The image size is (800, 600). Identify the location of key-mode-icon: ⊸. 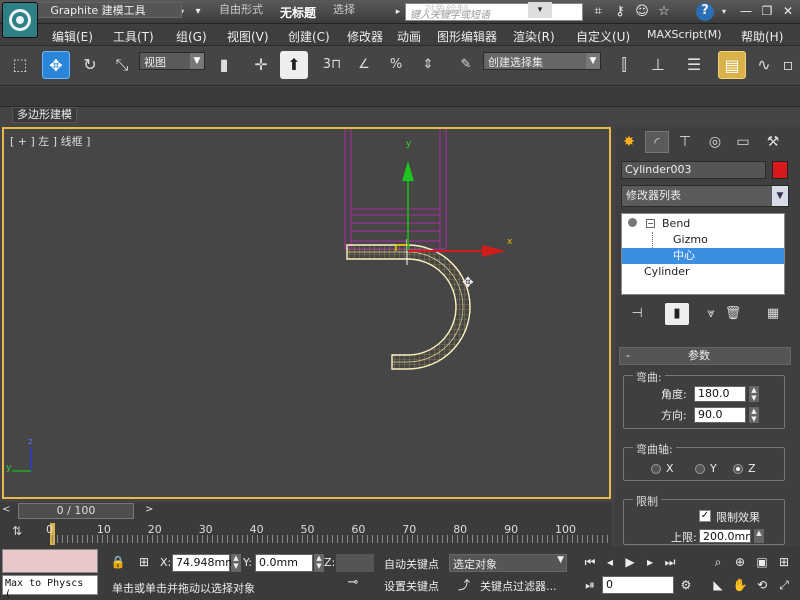
(353, 585).